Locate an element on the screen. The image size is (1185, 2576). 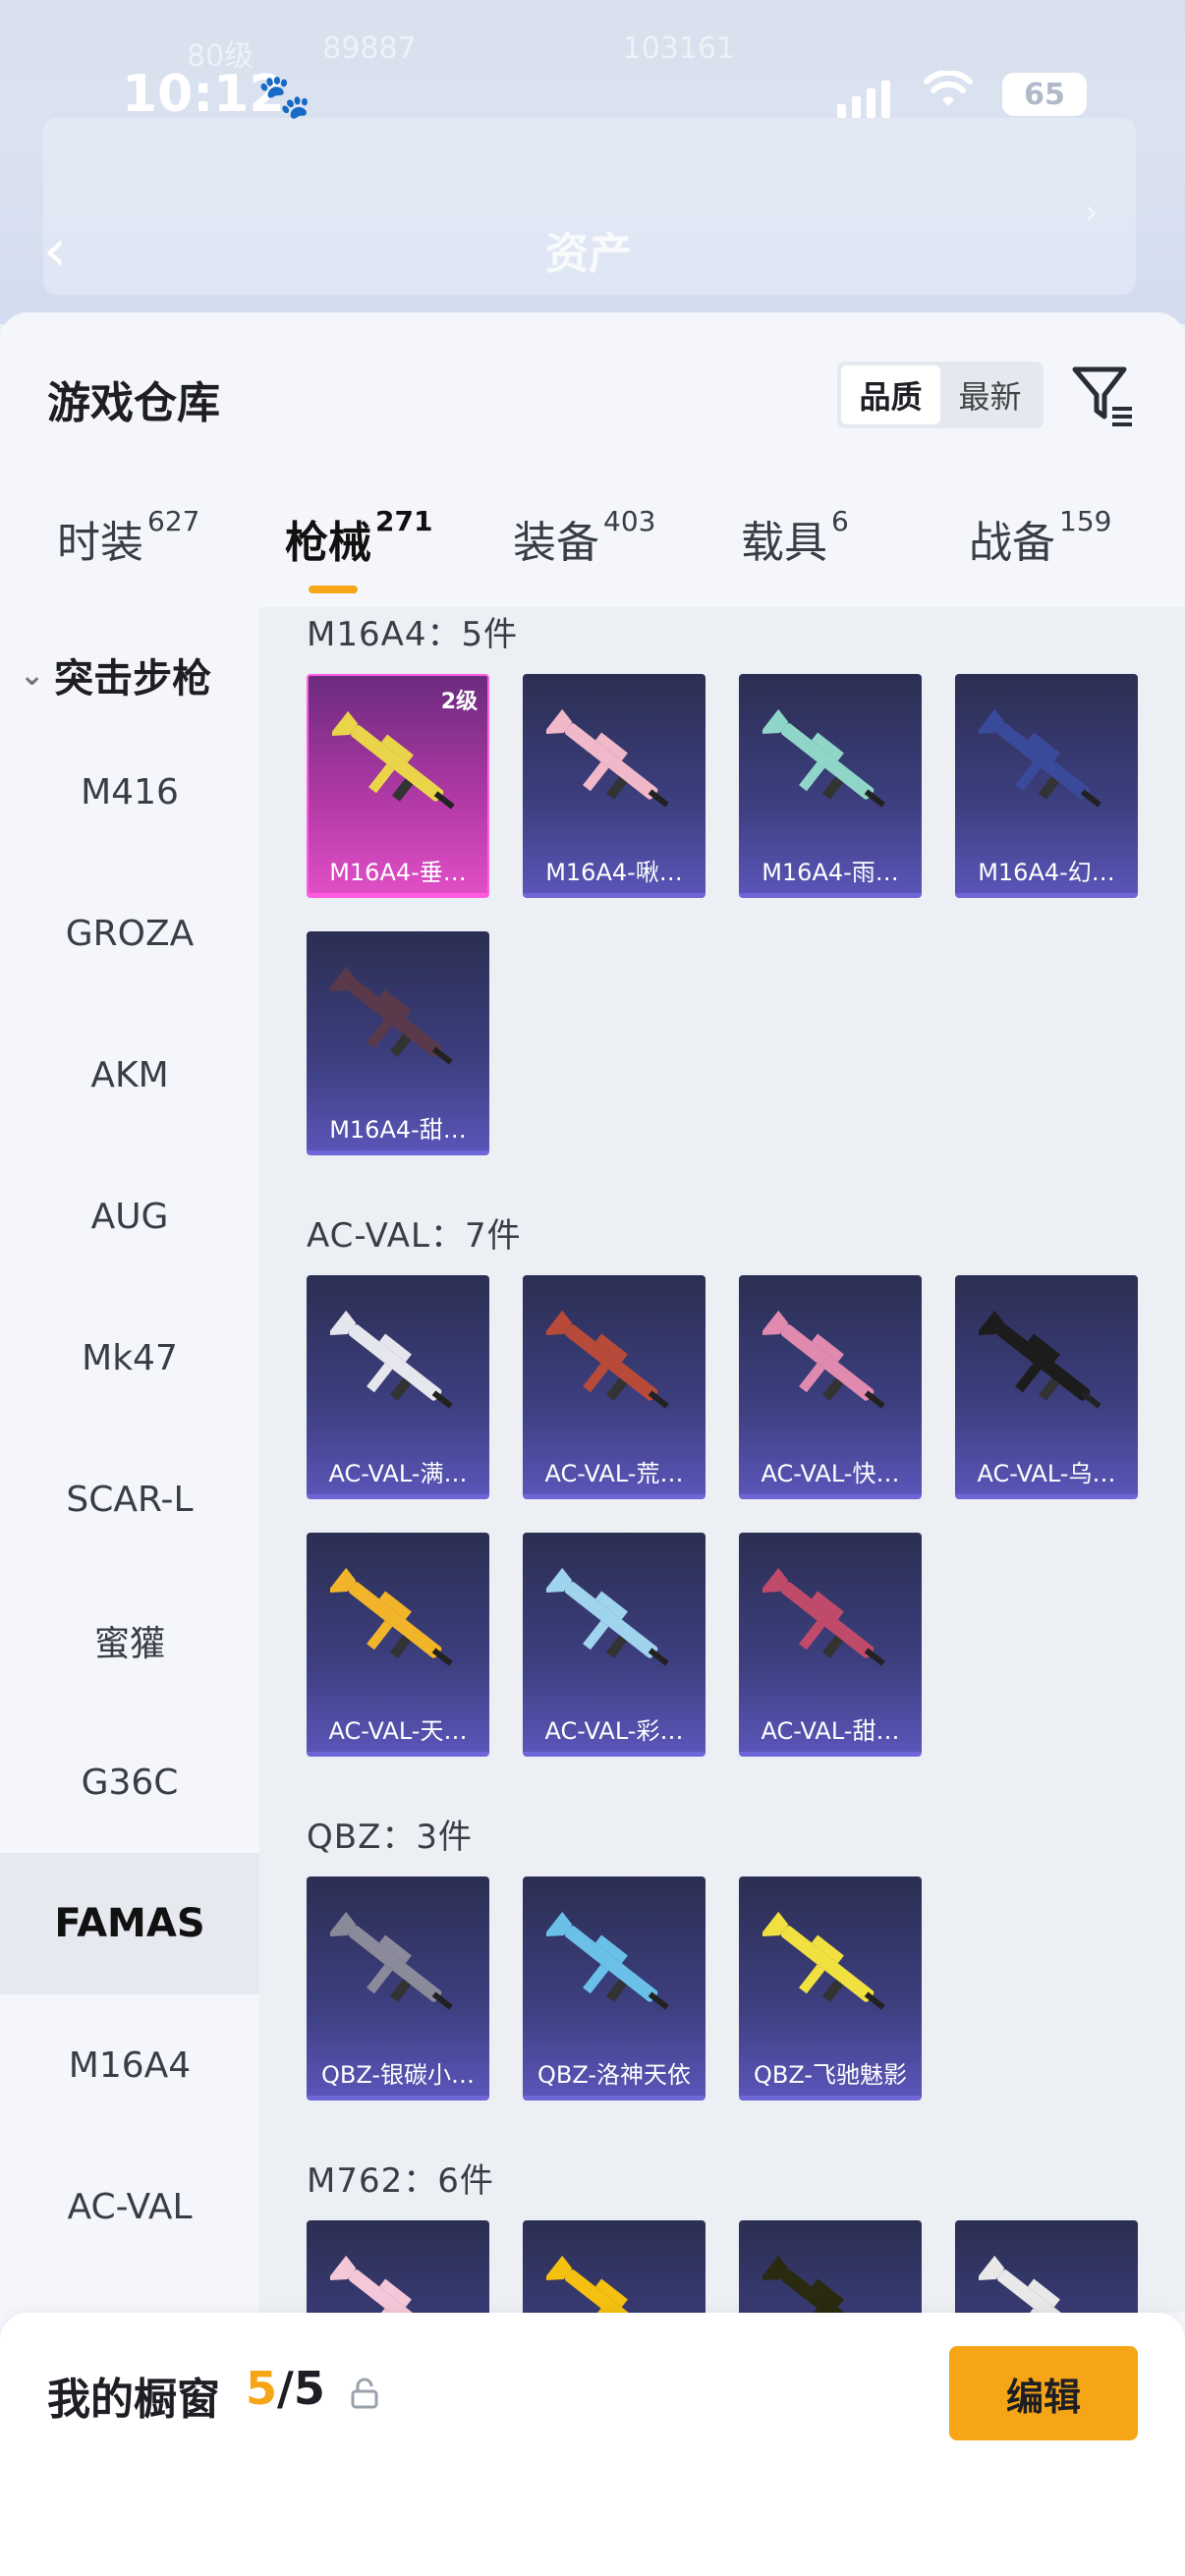
tab-supplies: 战备 159 is located at coordinates (1041, 537).